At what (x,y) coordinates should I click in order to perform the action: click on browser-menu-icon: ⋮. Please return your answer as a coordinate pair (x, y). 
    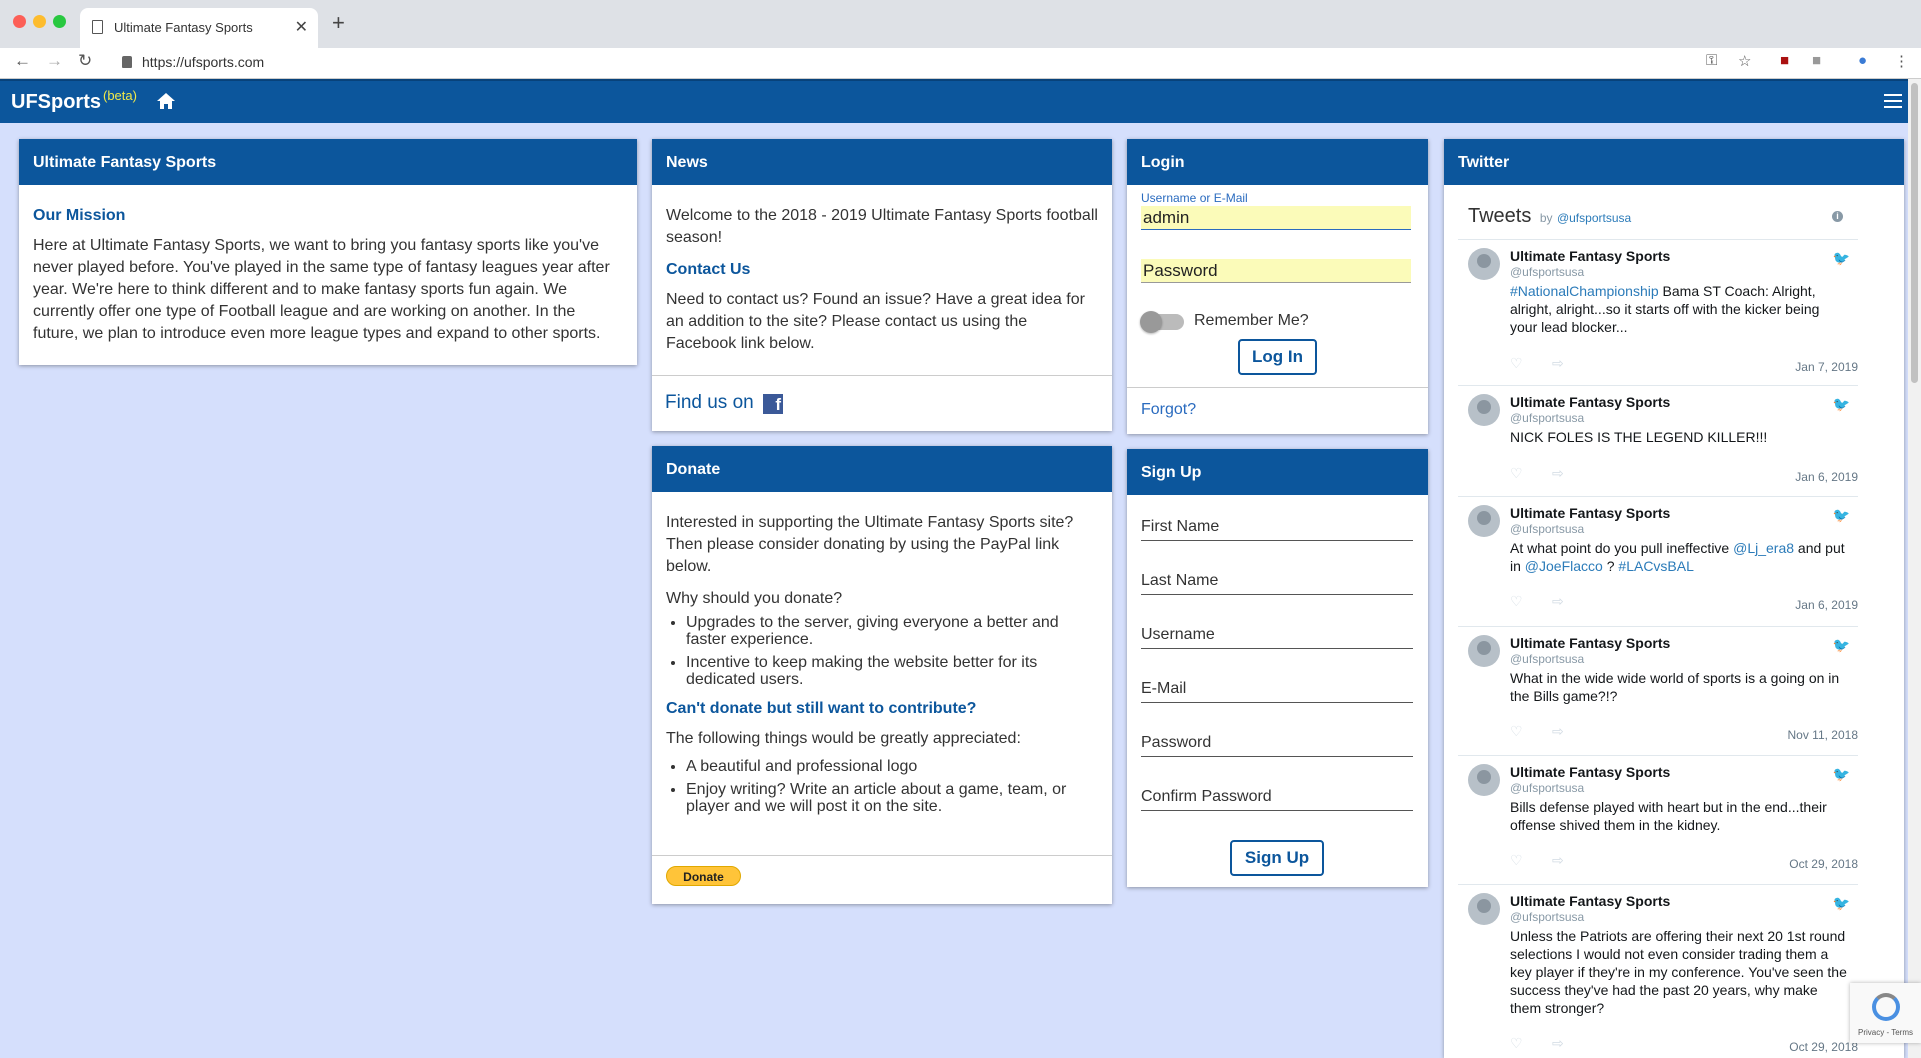
    Looking at the image, I should click on (1901, 61).